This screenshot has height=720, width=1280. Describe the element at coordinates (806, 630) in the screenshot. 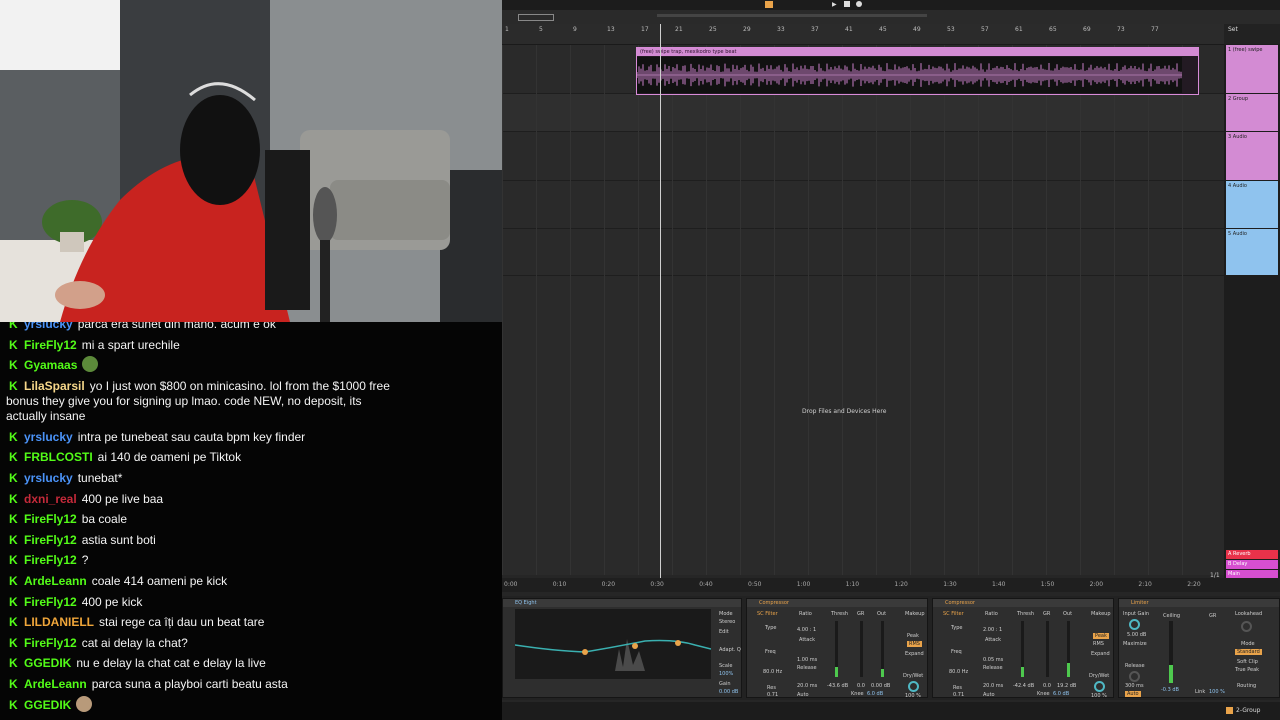

I see `ratio-value: 4.00 : 1` at that location.